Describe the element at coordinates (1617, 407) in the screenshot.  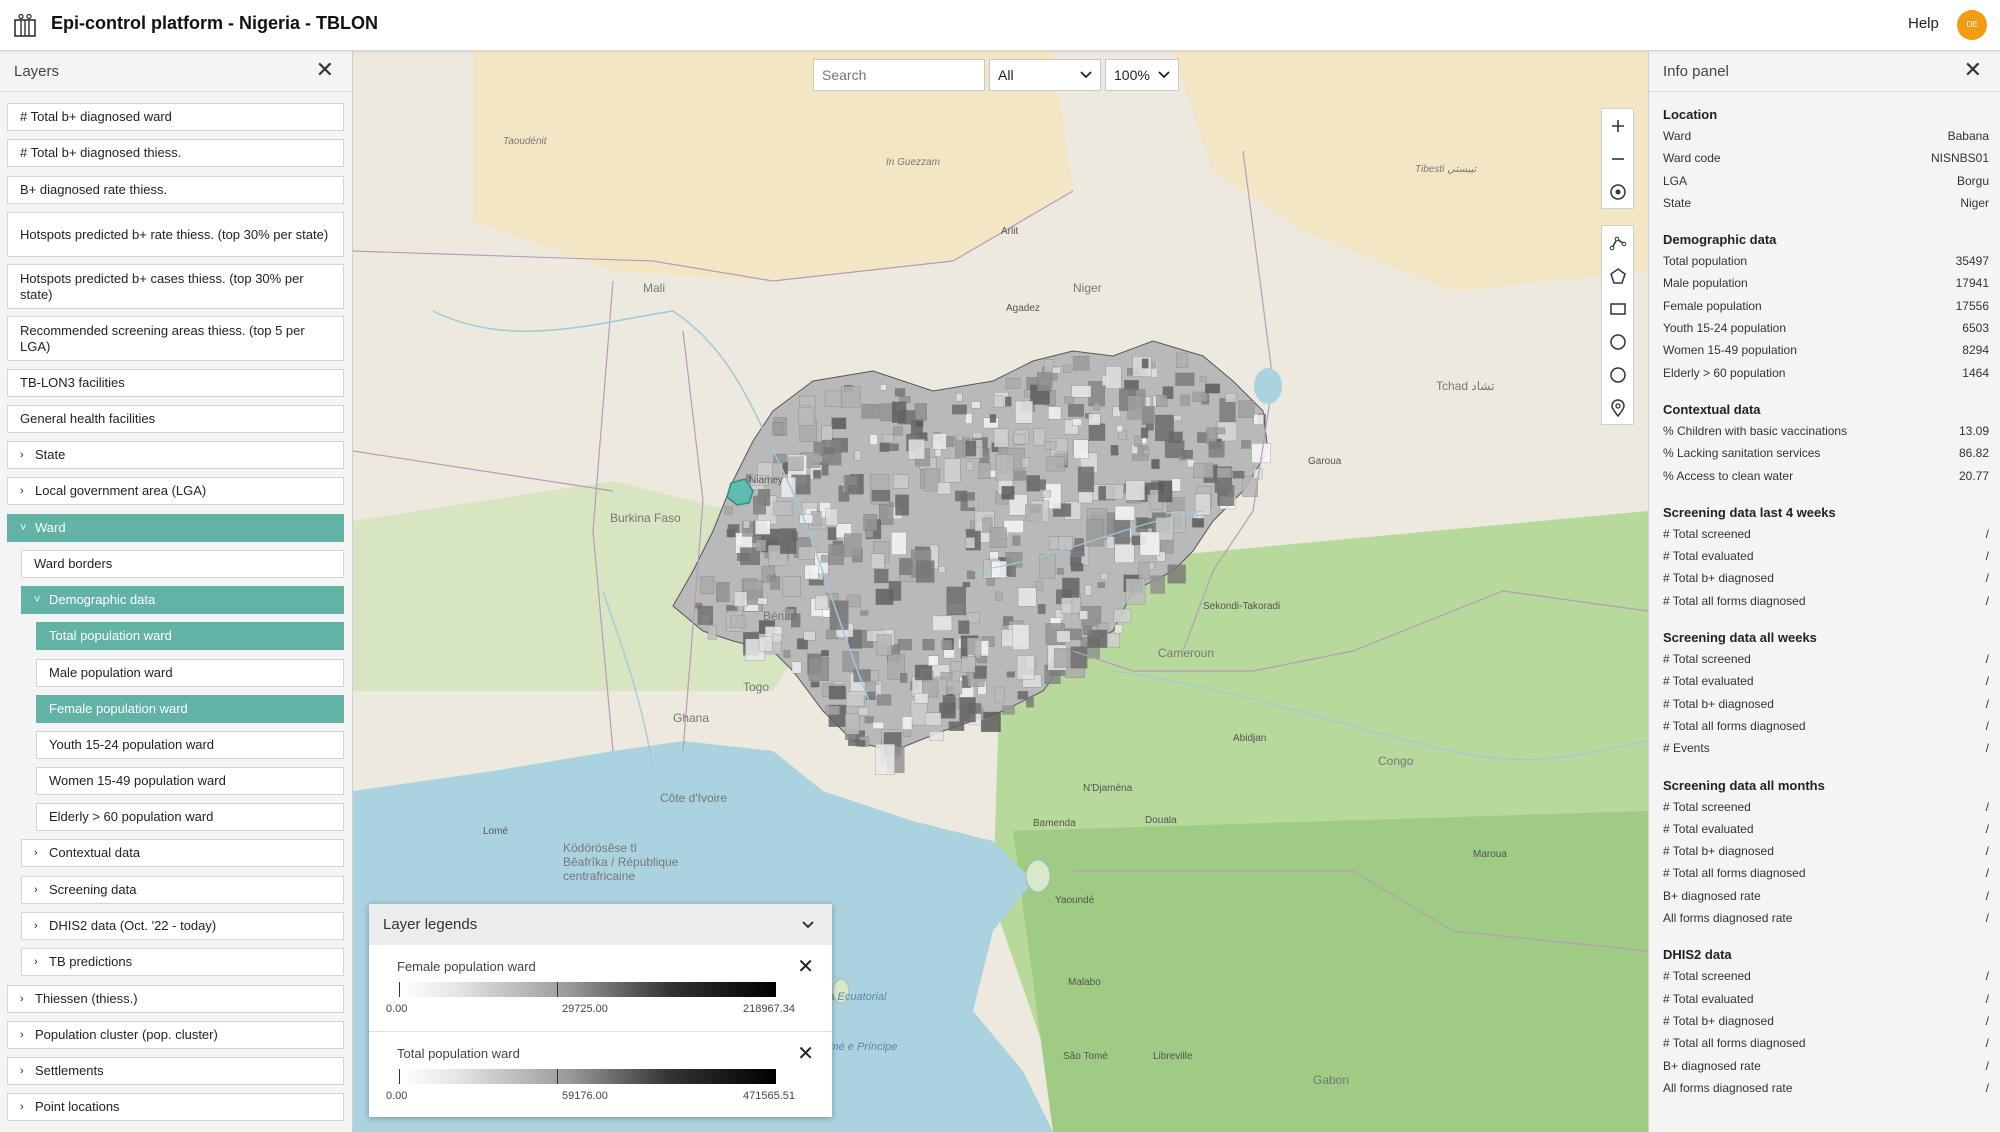
I see `draw-marker-button` at that location.